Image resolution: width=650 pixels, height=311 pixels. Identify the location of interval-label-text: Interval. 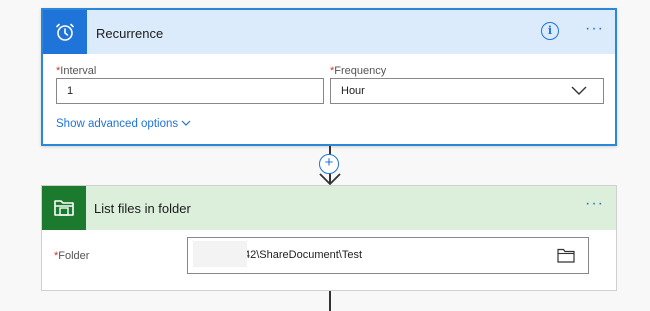
(78, 71).